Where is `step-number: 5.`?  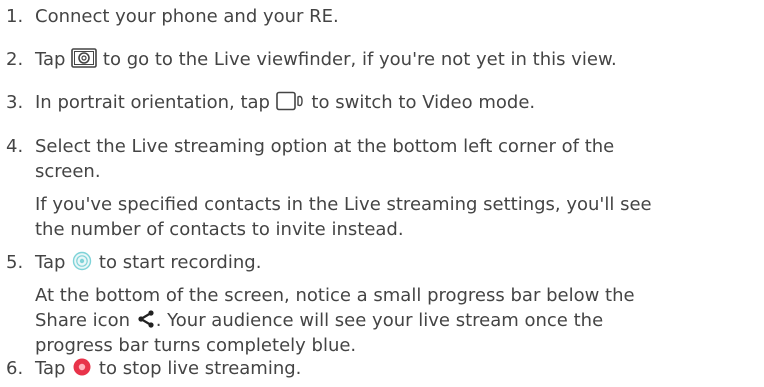 step-number: 5. is located at coordinates (15, 262).